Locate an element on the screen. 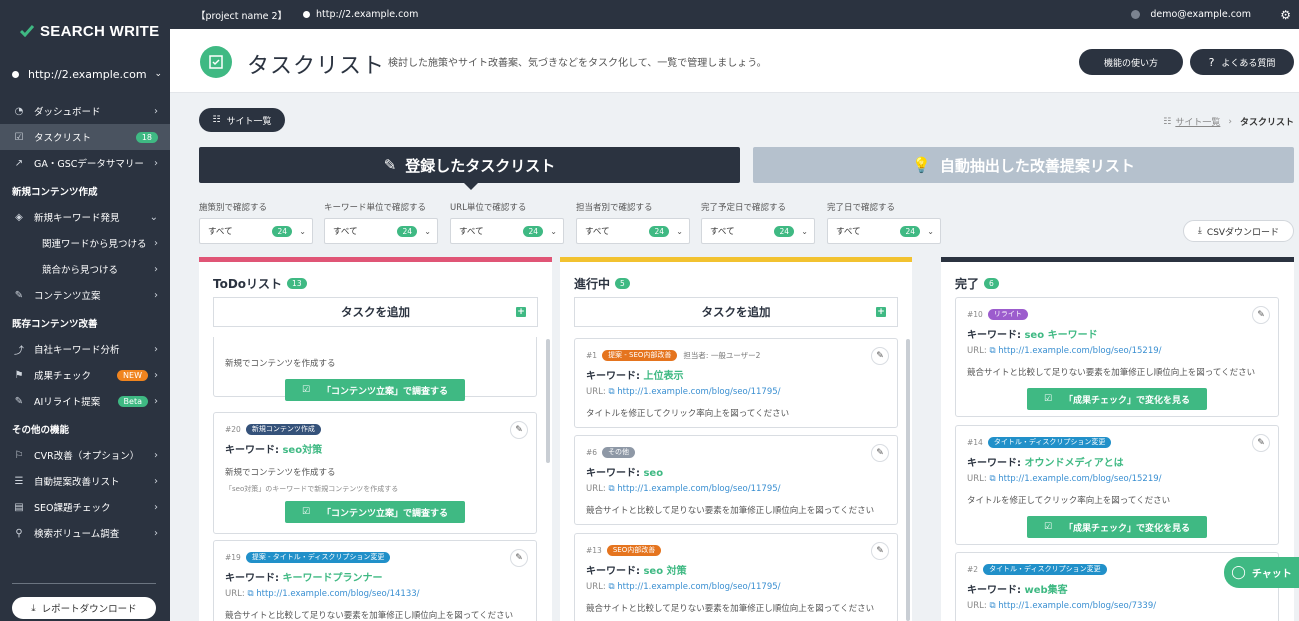 The image size is (1299, 621). keyword-value: オウンドメディアとは is located at coordinates (1073, 463).